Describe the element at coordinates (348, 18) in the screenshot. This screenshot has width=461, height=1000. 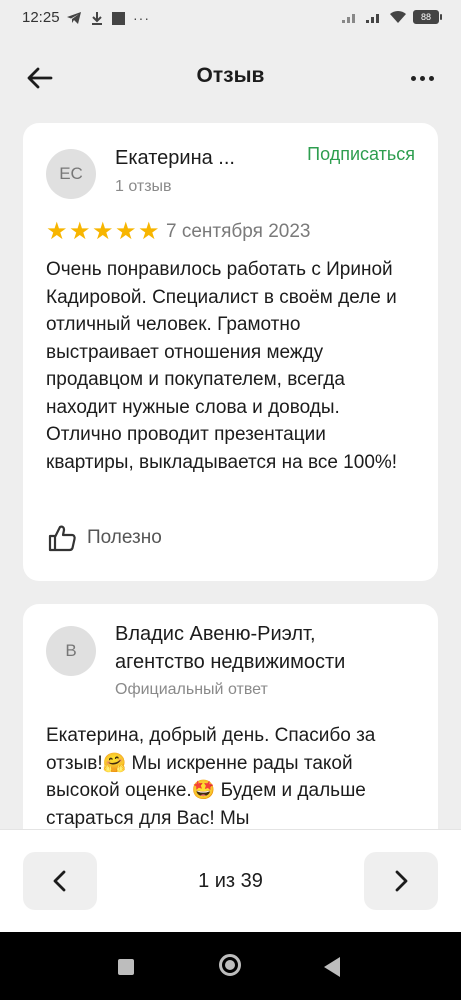
I see `signal-icon` at that location.